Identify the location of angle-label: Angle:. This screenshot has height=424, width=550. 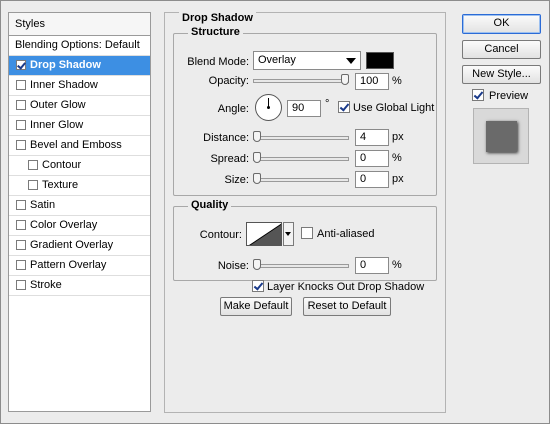
(233, 109).